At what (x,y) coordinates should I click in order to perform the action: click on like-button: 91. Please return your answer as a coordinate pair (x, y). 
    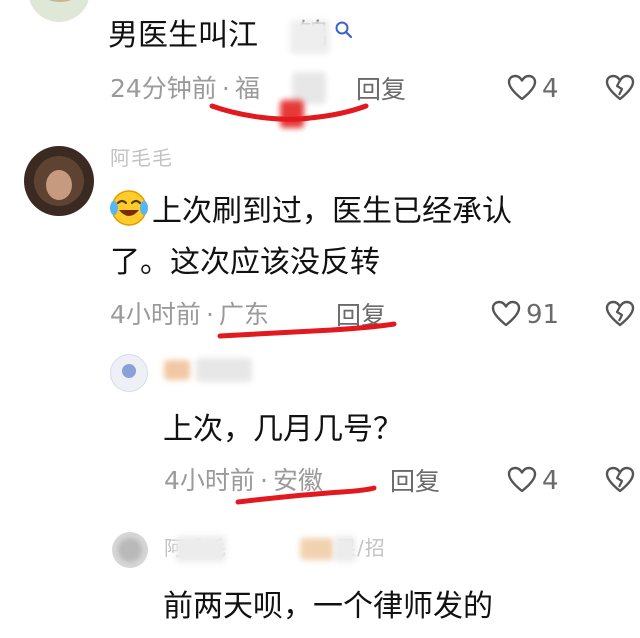
    Looking at the image, I should click on (528, 315).